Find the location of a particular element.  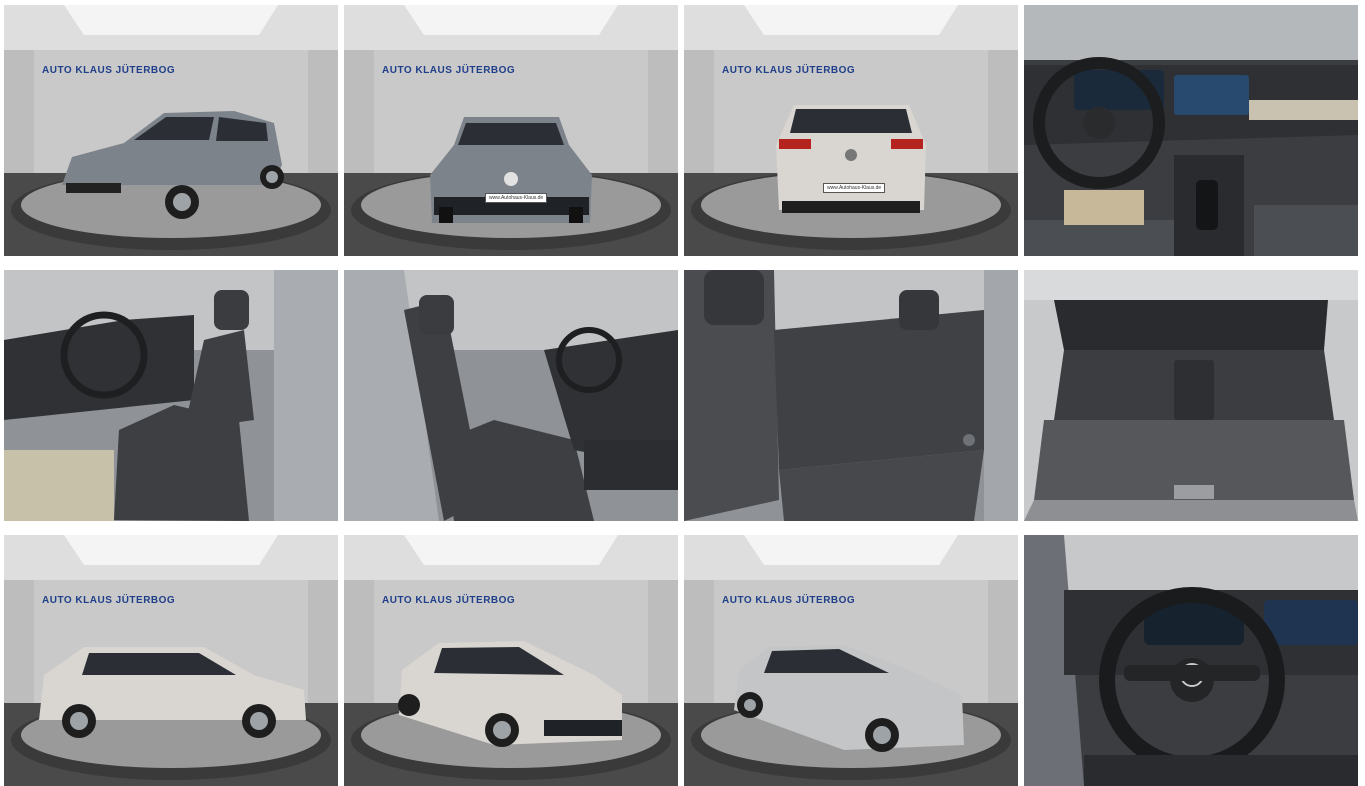

photo-exterior-front-right-angle: AUTO KLAUS JÜTERBOG is located at coordinates (511, 660).